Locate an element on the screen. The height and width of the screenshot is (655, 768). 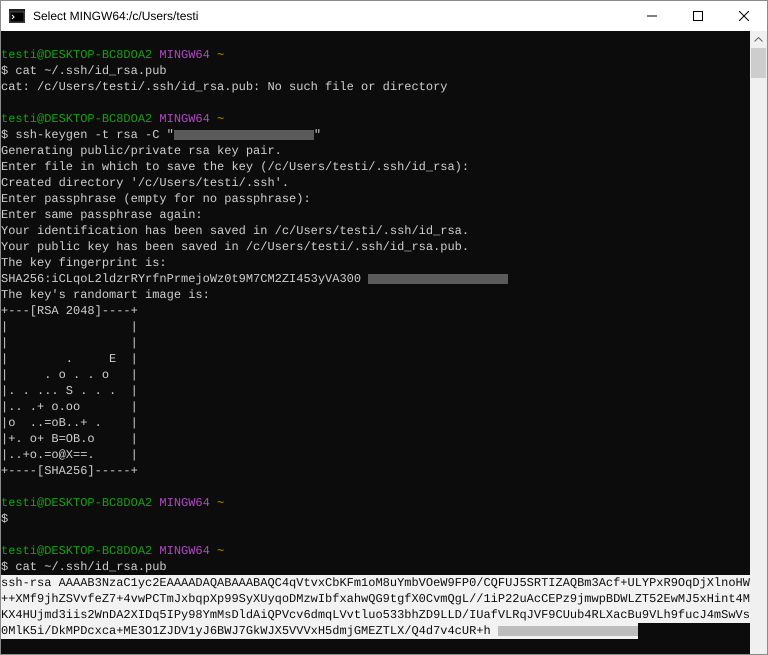
terminal-line: +----[SHA256]-----+ is located at coordinates (69, 471).